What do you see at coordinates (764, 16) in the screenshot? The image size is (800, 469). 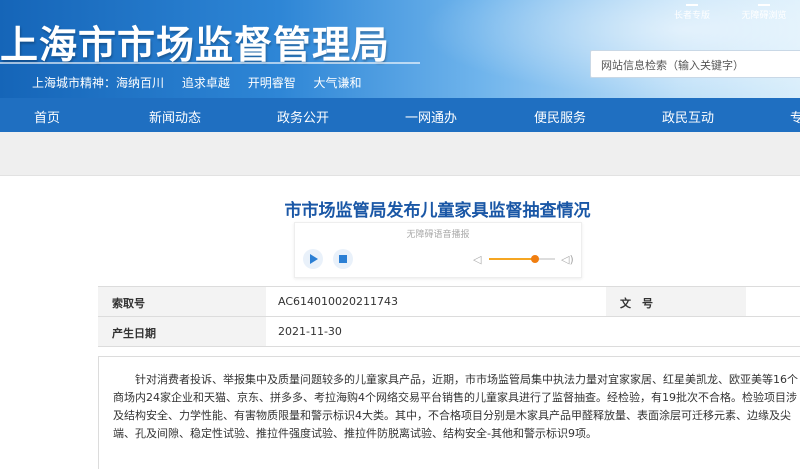 I see `accessibility-label: 无障碍浏览` at bounding box center [764, 16].